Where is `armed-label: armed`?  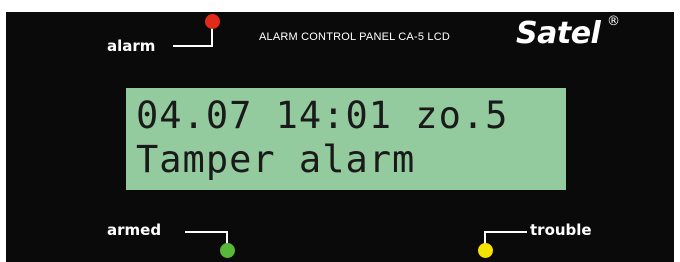
armed-label: armed is located at coordinates (134, 230).